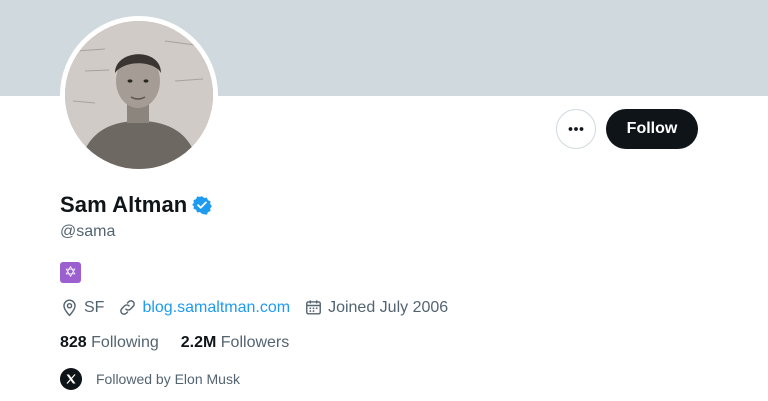  I want to click on follow-stats: 828 Following 2.2M Followers, so click(185, 343).